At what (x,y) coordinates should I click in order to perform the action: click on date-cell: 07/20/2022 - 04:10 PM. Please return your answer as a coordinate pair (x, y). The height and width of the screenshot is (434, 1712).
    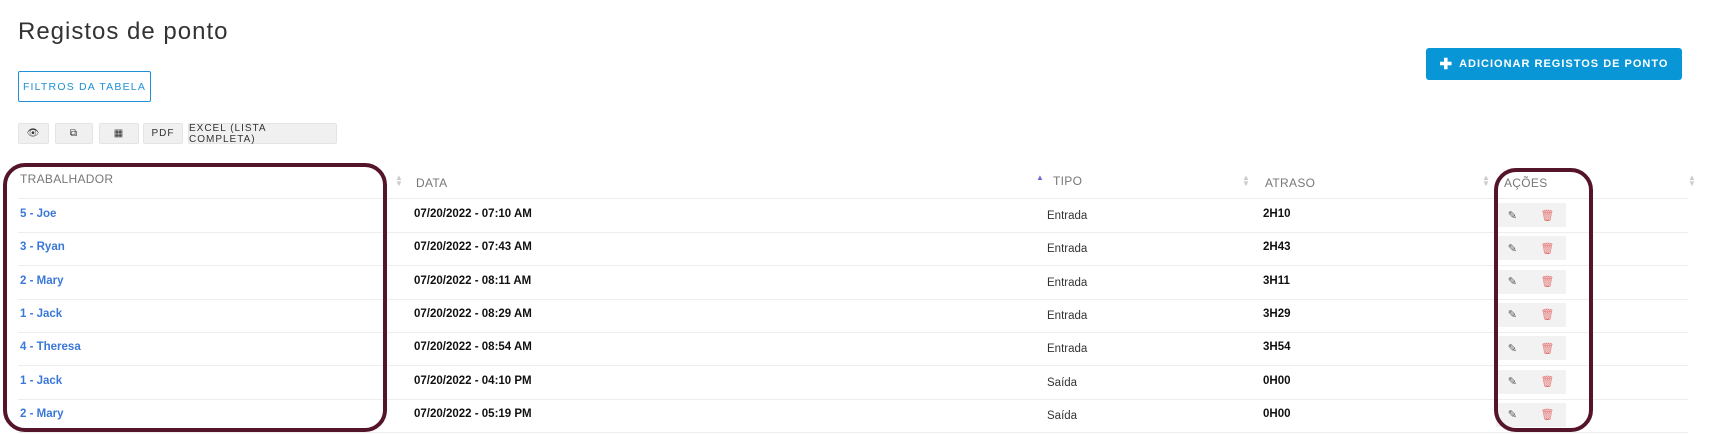
    Looking at the image, I should click on (473, 380).